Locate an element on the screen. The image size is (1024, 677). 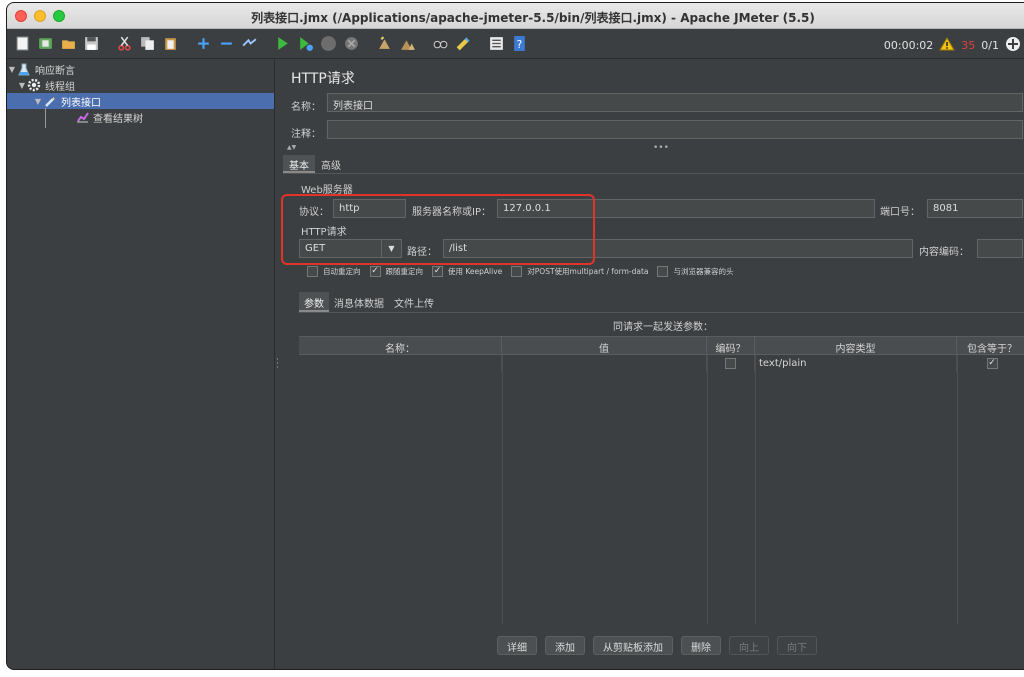
column-header-include-equals: 包含等于？ is located at coordinates (990, 346).